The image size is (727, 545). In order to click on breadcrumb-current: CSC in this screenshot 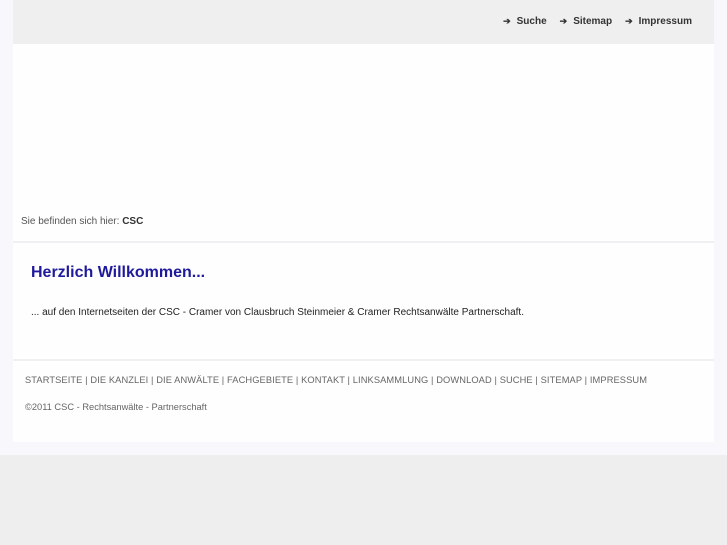, I will do `click(132, 221)`.